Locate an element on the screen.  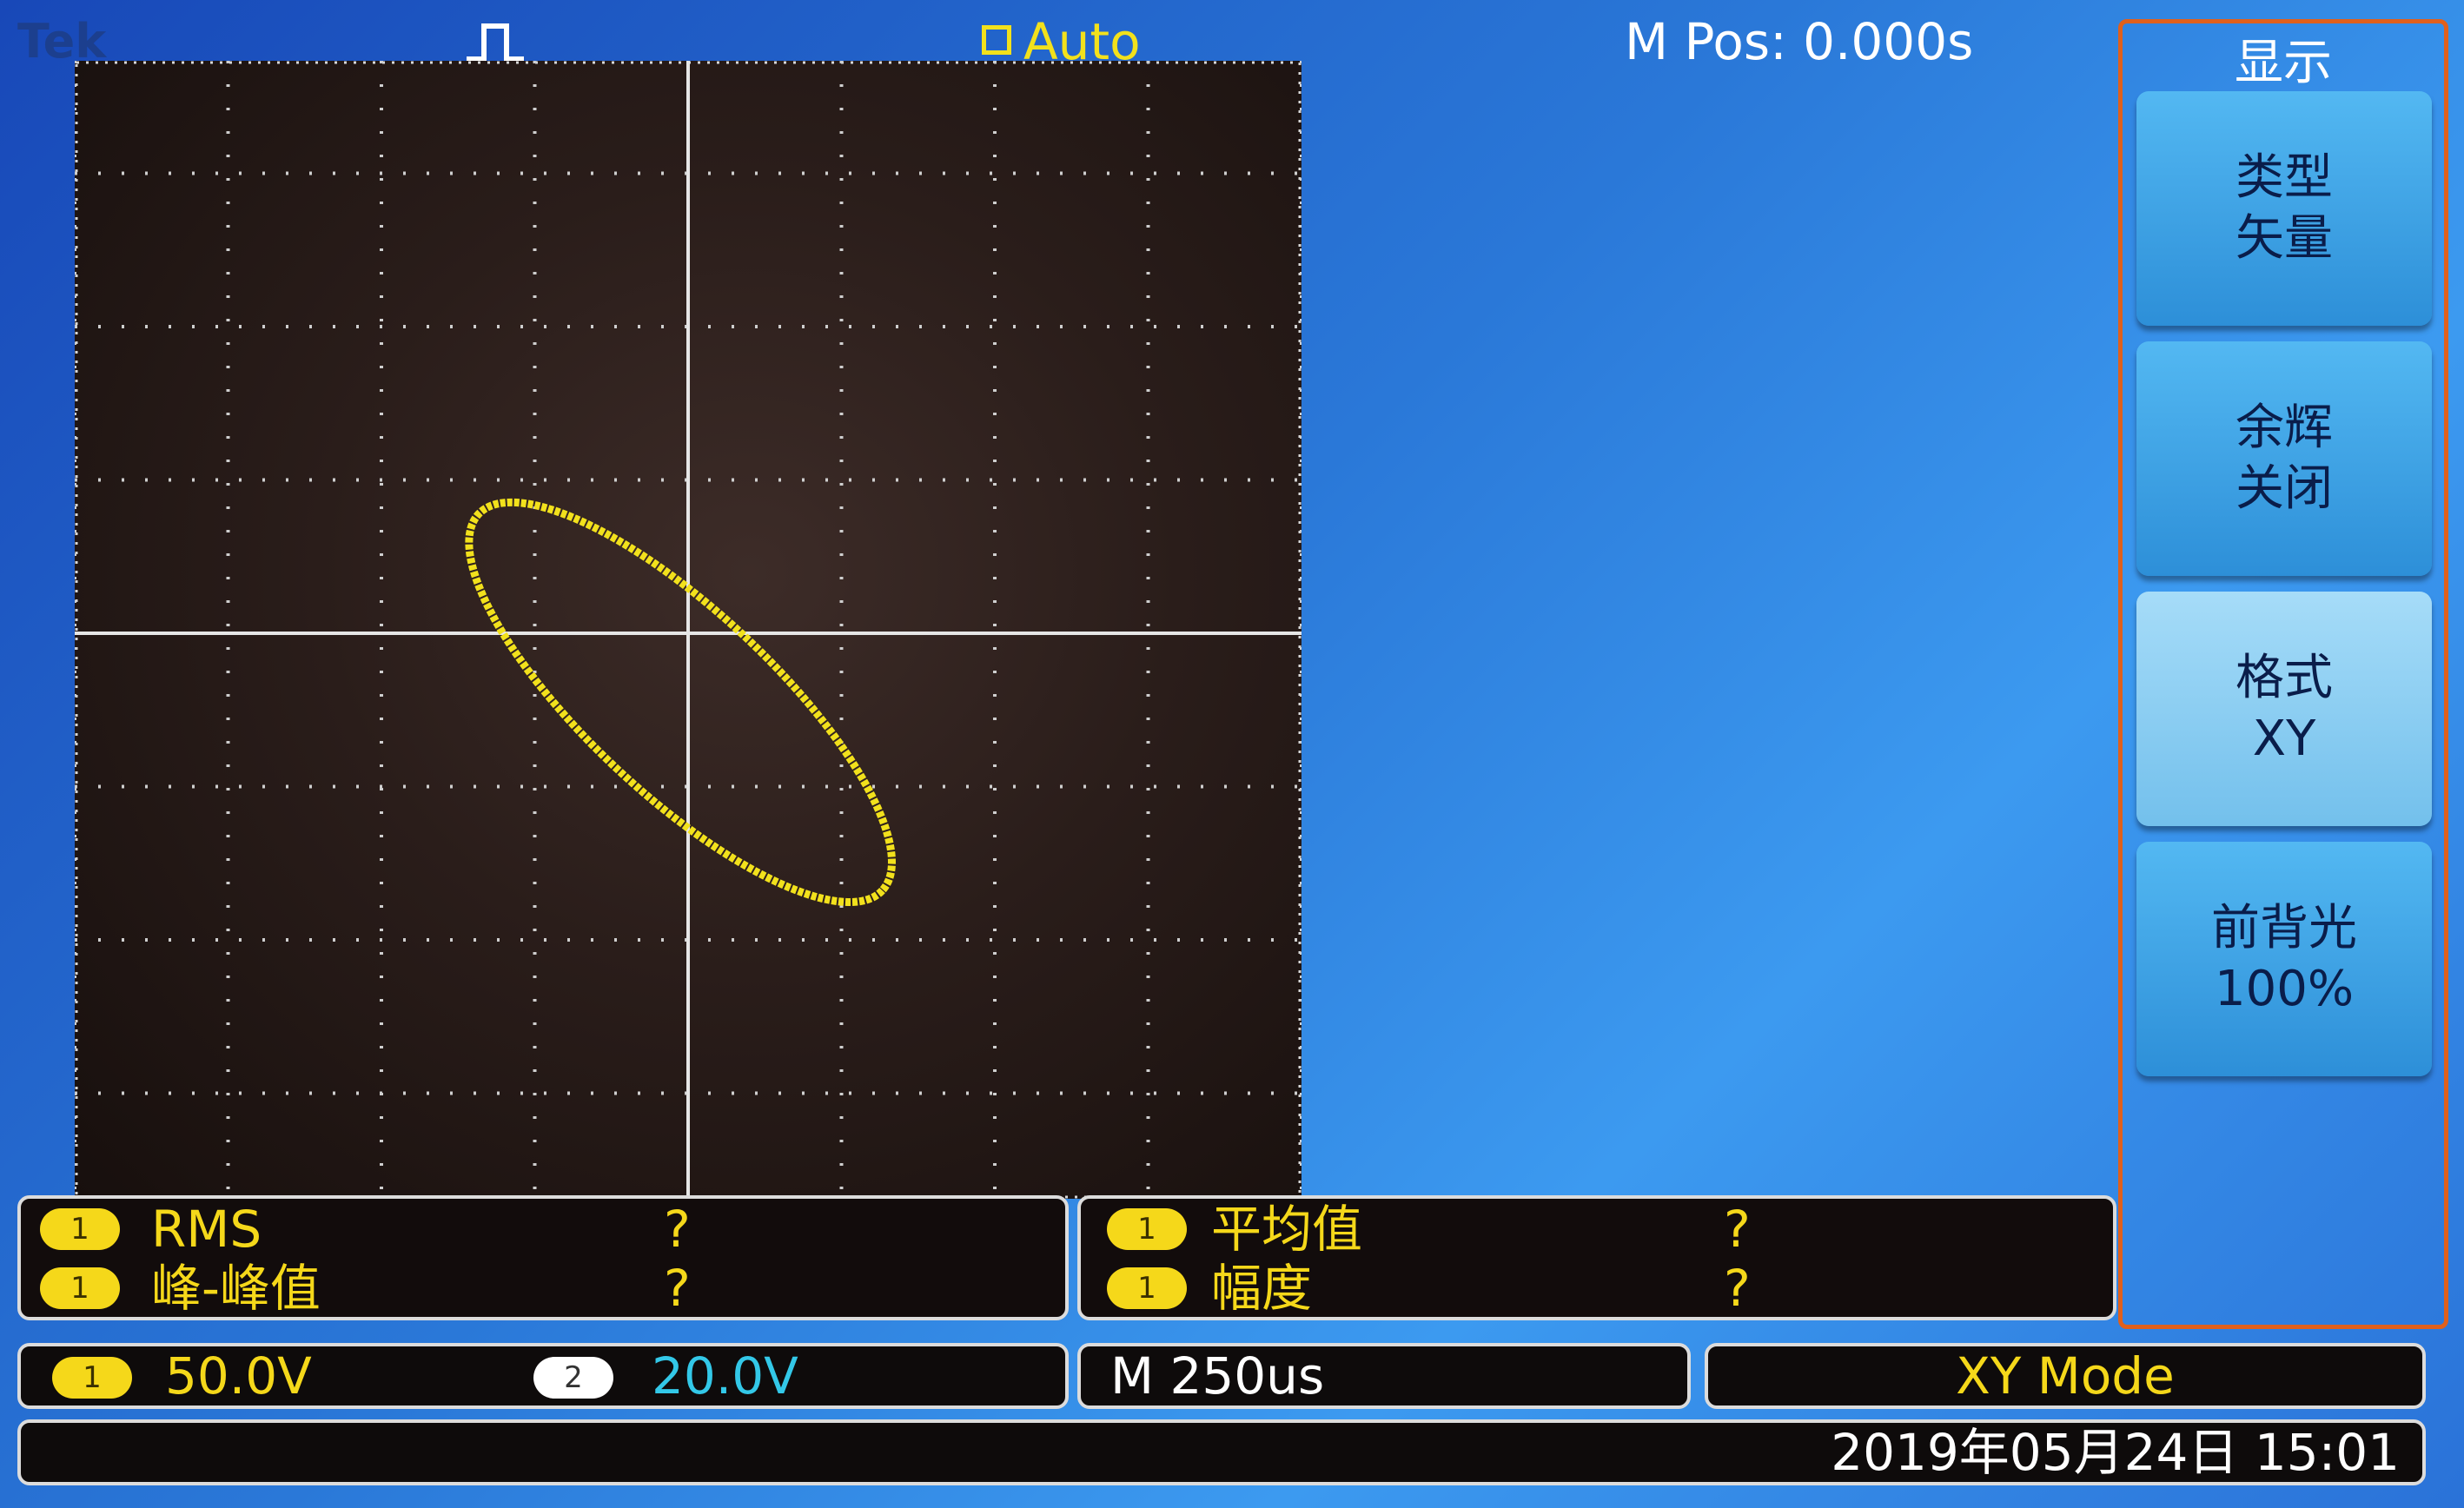
persistence-value: 关闭 is located at coordinates (2284, 488).